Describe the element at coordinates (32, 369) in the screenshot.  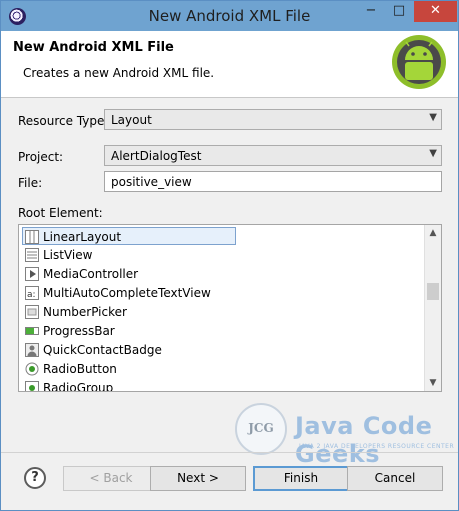
I see `radio-button-icon` at that location.